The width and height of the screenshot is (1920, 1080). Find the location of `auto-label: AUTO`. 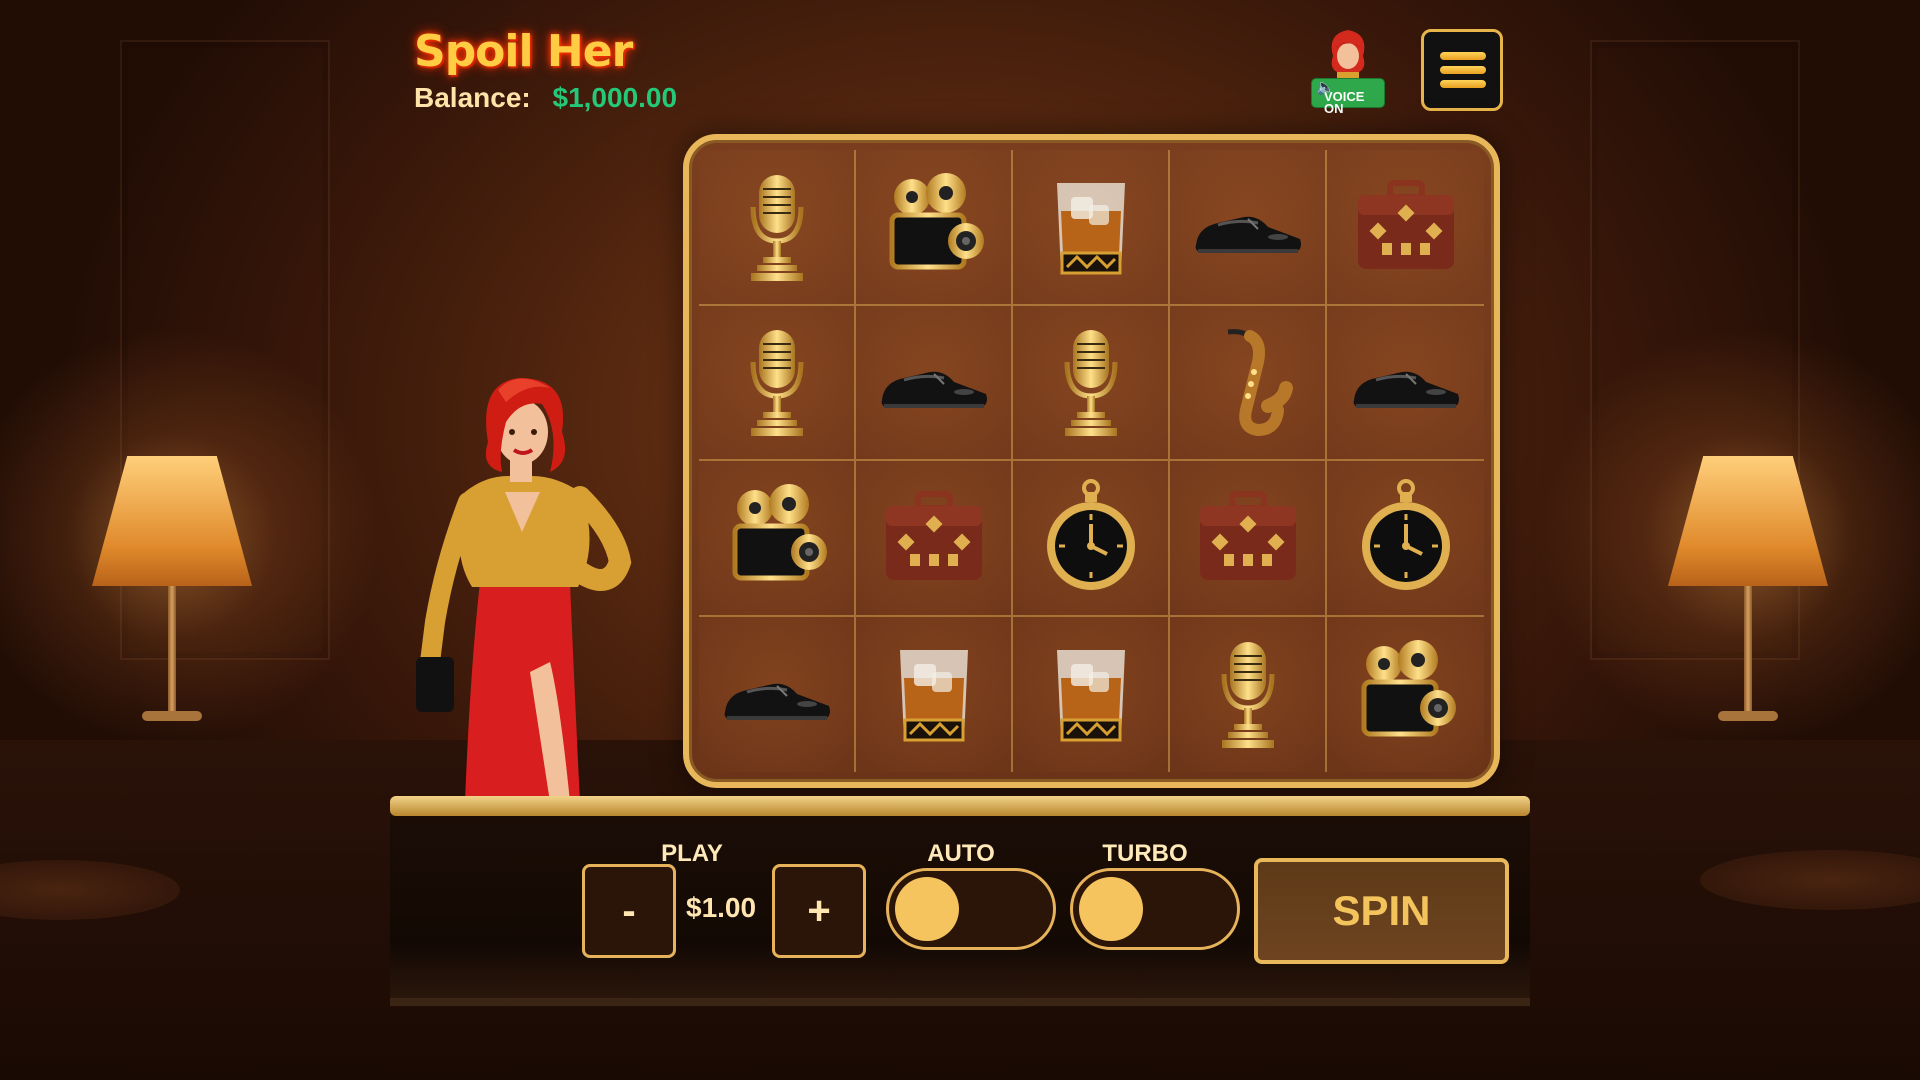

auto-label: AUTO is located at coordinates (961, 853).